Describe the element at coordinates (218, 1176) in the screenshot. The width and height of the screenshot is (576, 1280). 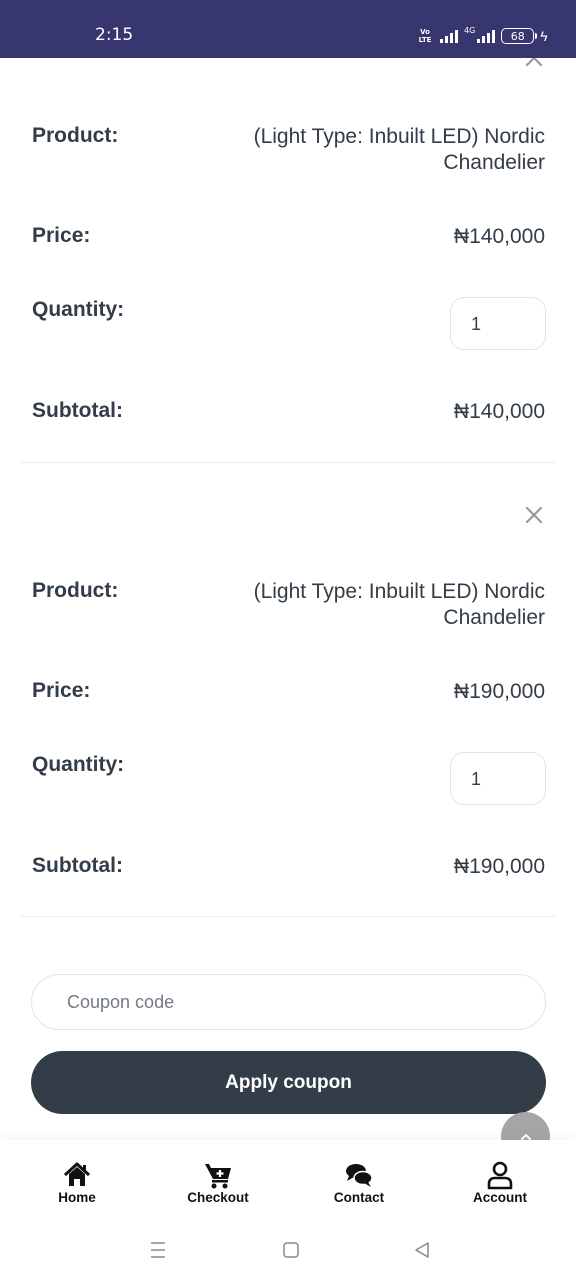
I see `cart-plus-icon` at that location.